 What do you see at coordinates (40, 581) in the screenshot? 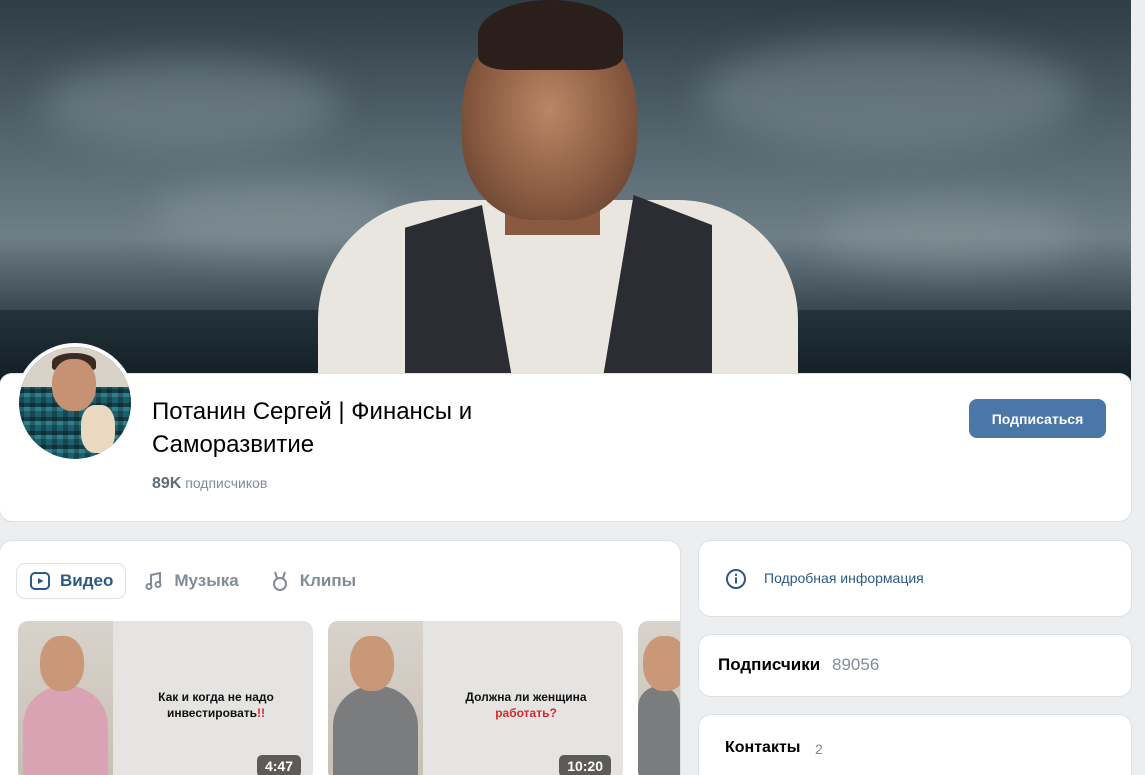
I see `video-icon` at bounding box center [40, 581].